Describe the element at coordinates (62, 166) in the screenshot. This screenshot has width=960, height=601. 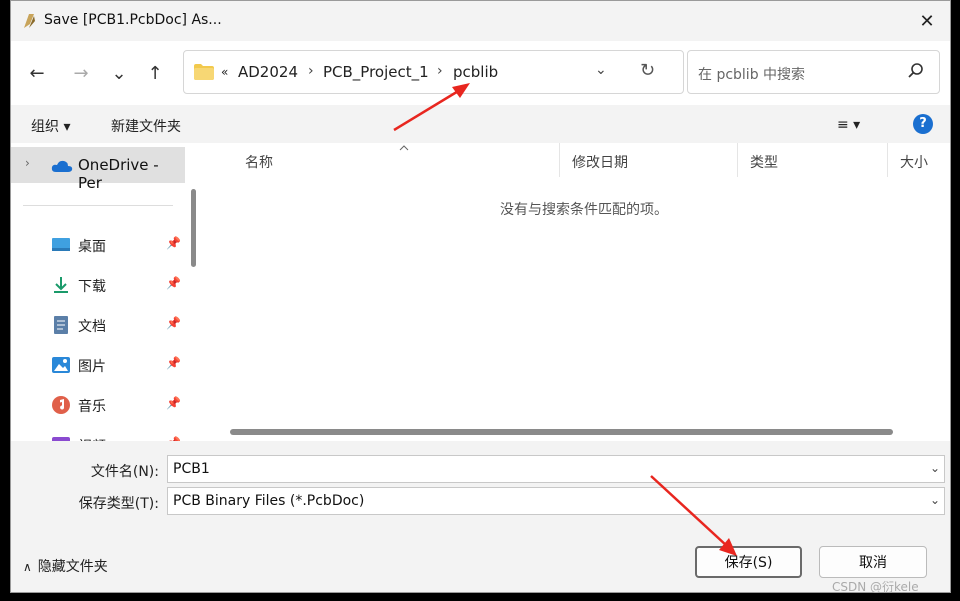
I see `onedrive-cloud-icon` at that location.